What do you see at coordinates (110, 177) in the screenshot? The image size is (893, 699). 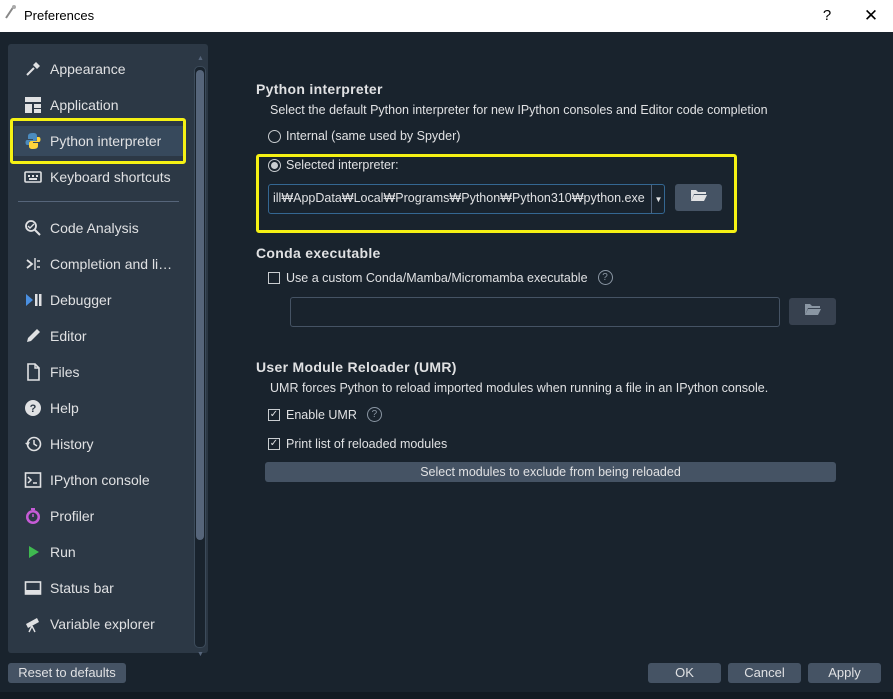 I see `sidebar-item-label: Keyboard shortcuts` at bounding box center [110, 177].